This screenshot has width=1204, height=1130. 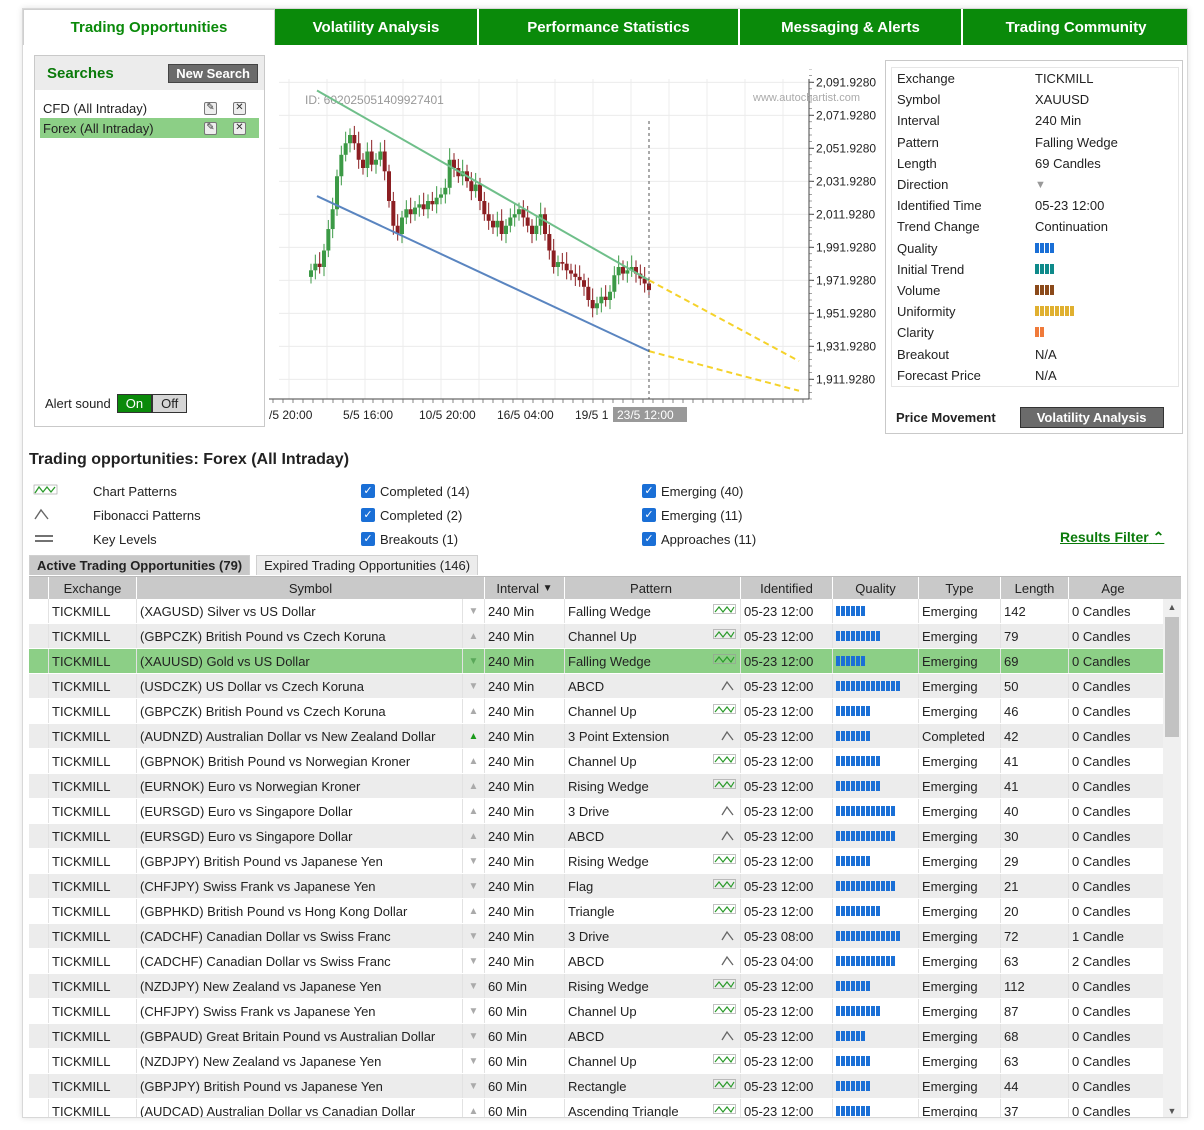 What do you see at coordinates (960, 686) in the screenshot?
I see `cell-type: Emerging` at bounding box center [960, 686].